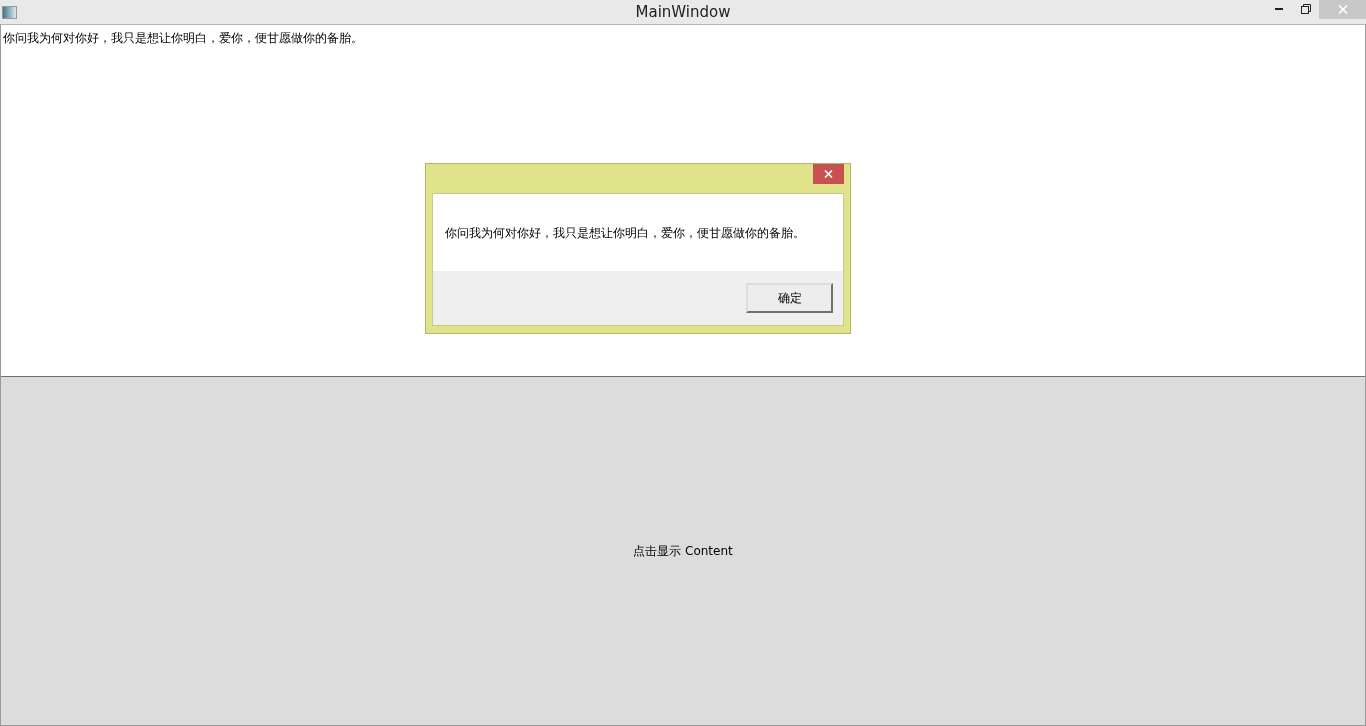 This screenshot has width=1366, height=726. What do you see at coordinates (9, 12) in the screenshot?
I see `app-icon` at bounding box center [9, 12].